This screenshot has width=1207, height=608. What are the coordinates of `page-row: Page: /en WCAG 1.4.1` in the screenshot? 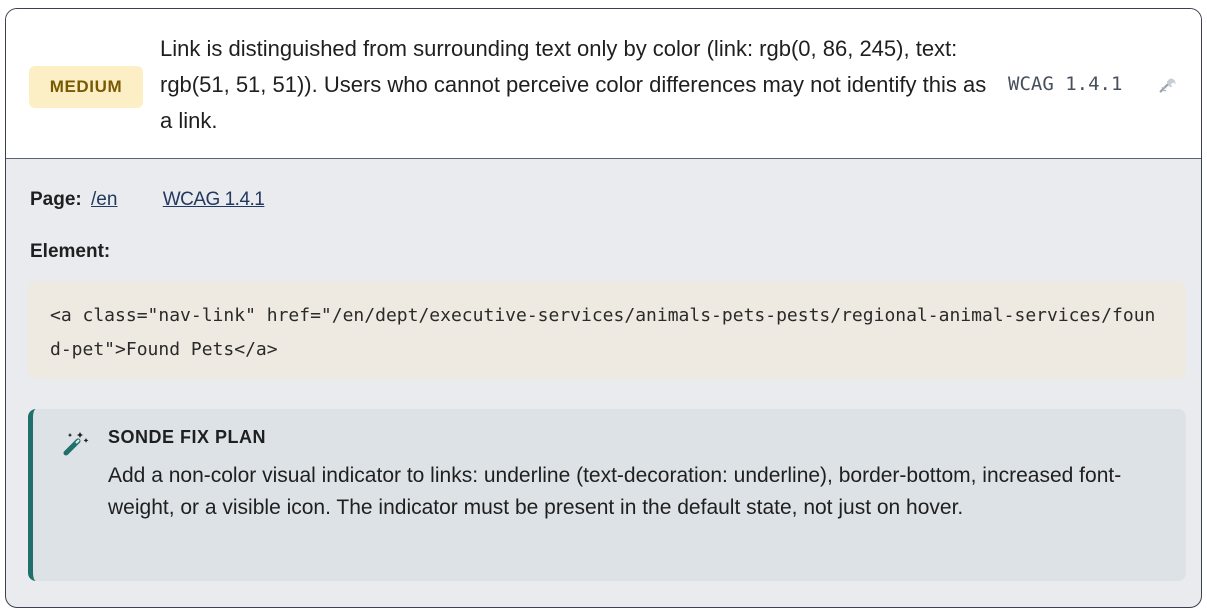 It's located at (147, 200).